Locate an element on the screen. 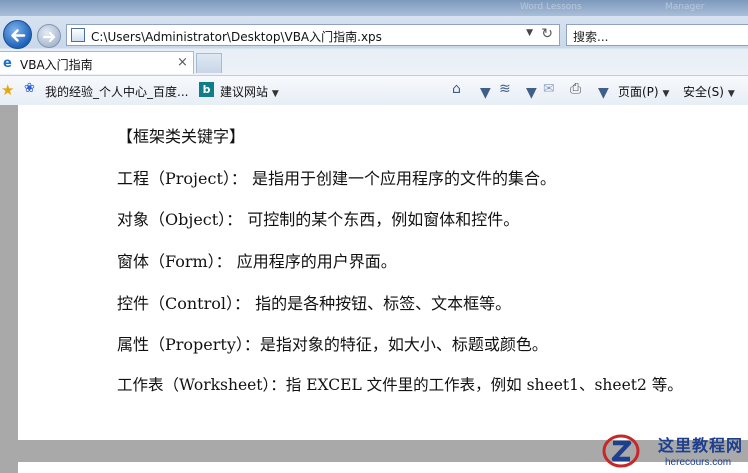 The height and width of the screenshot is (473, 748). blurred-title-text: Manager is located at coordinates (685, 7).